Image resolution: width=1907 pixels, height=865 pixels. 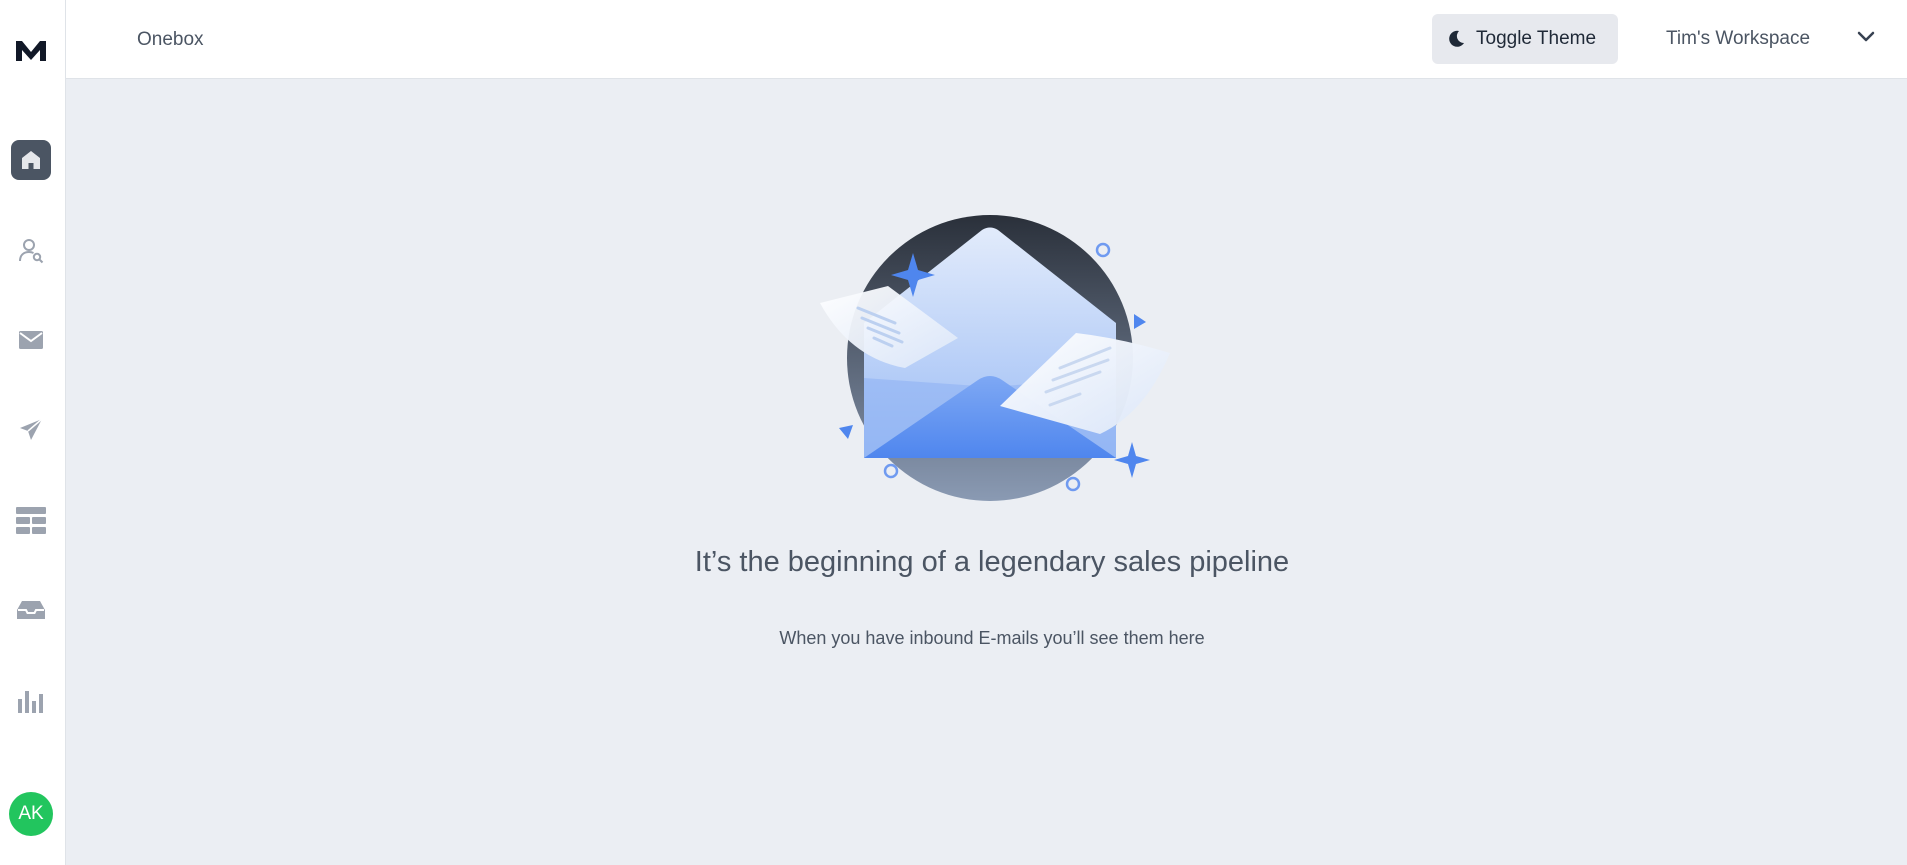 I want to click on envelope-icon, so click(x=31, y=340).